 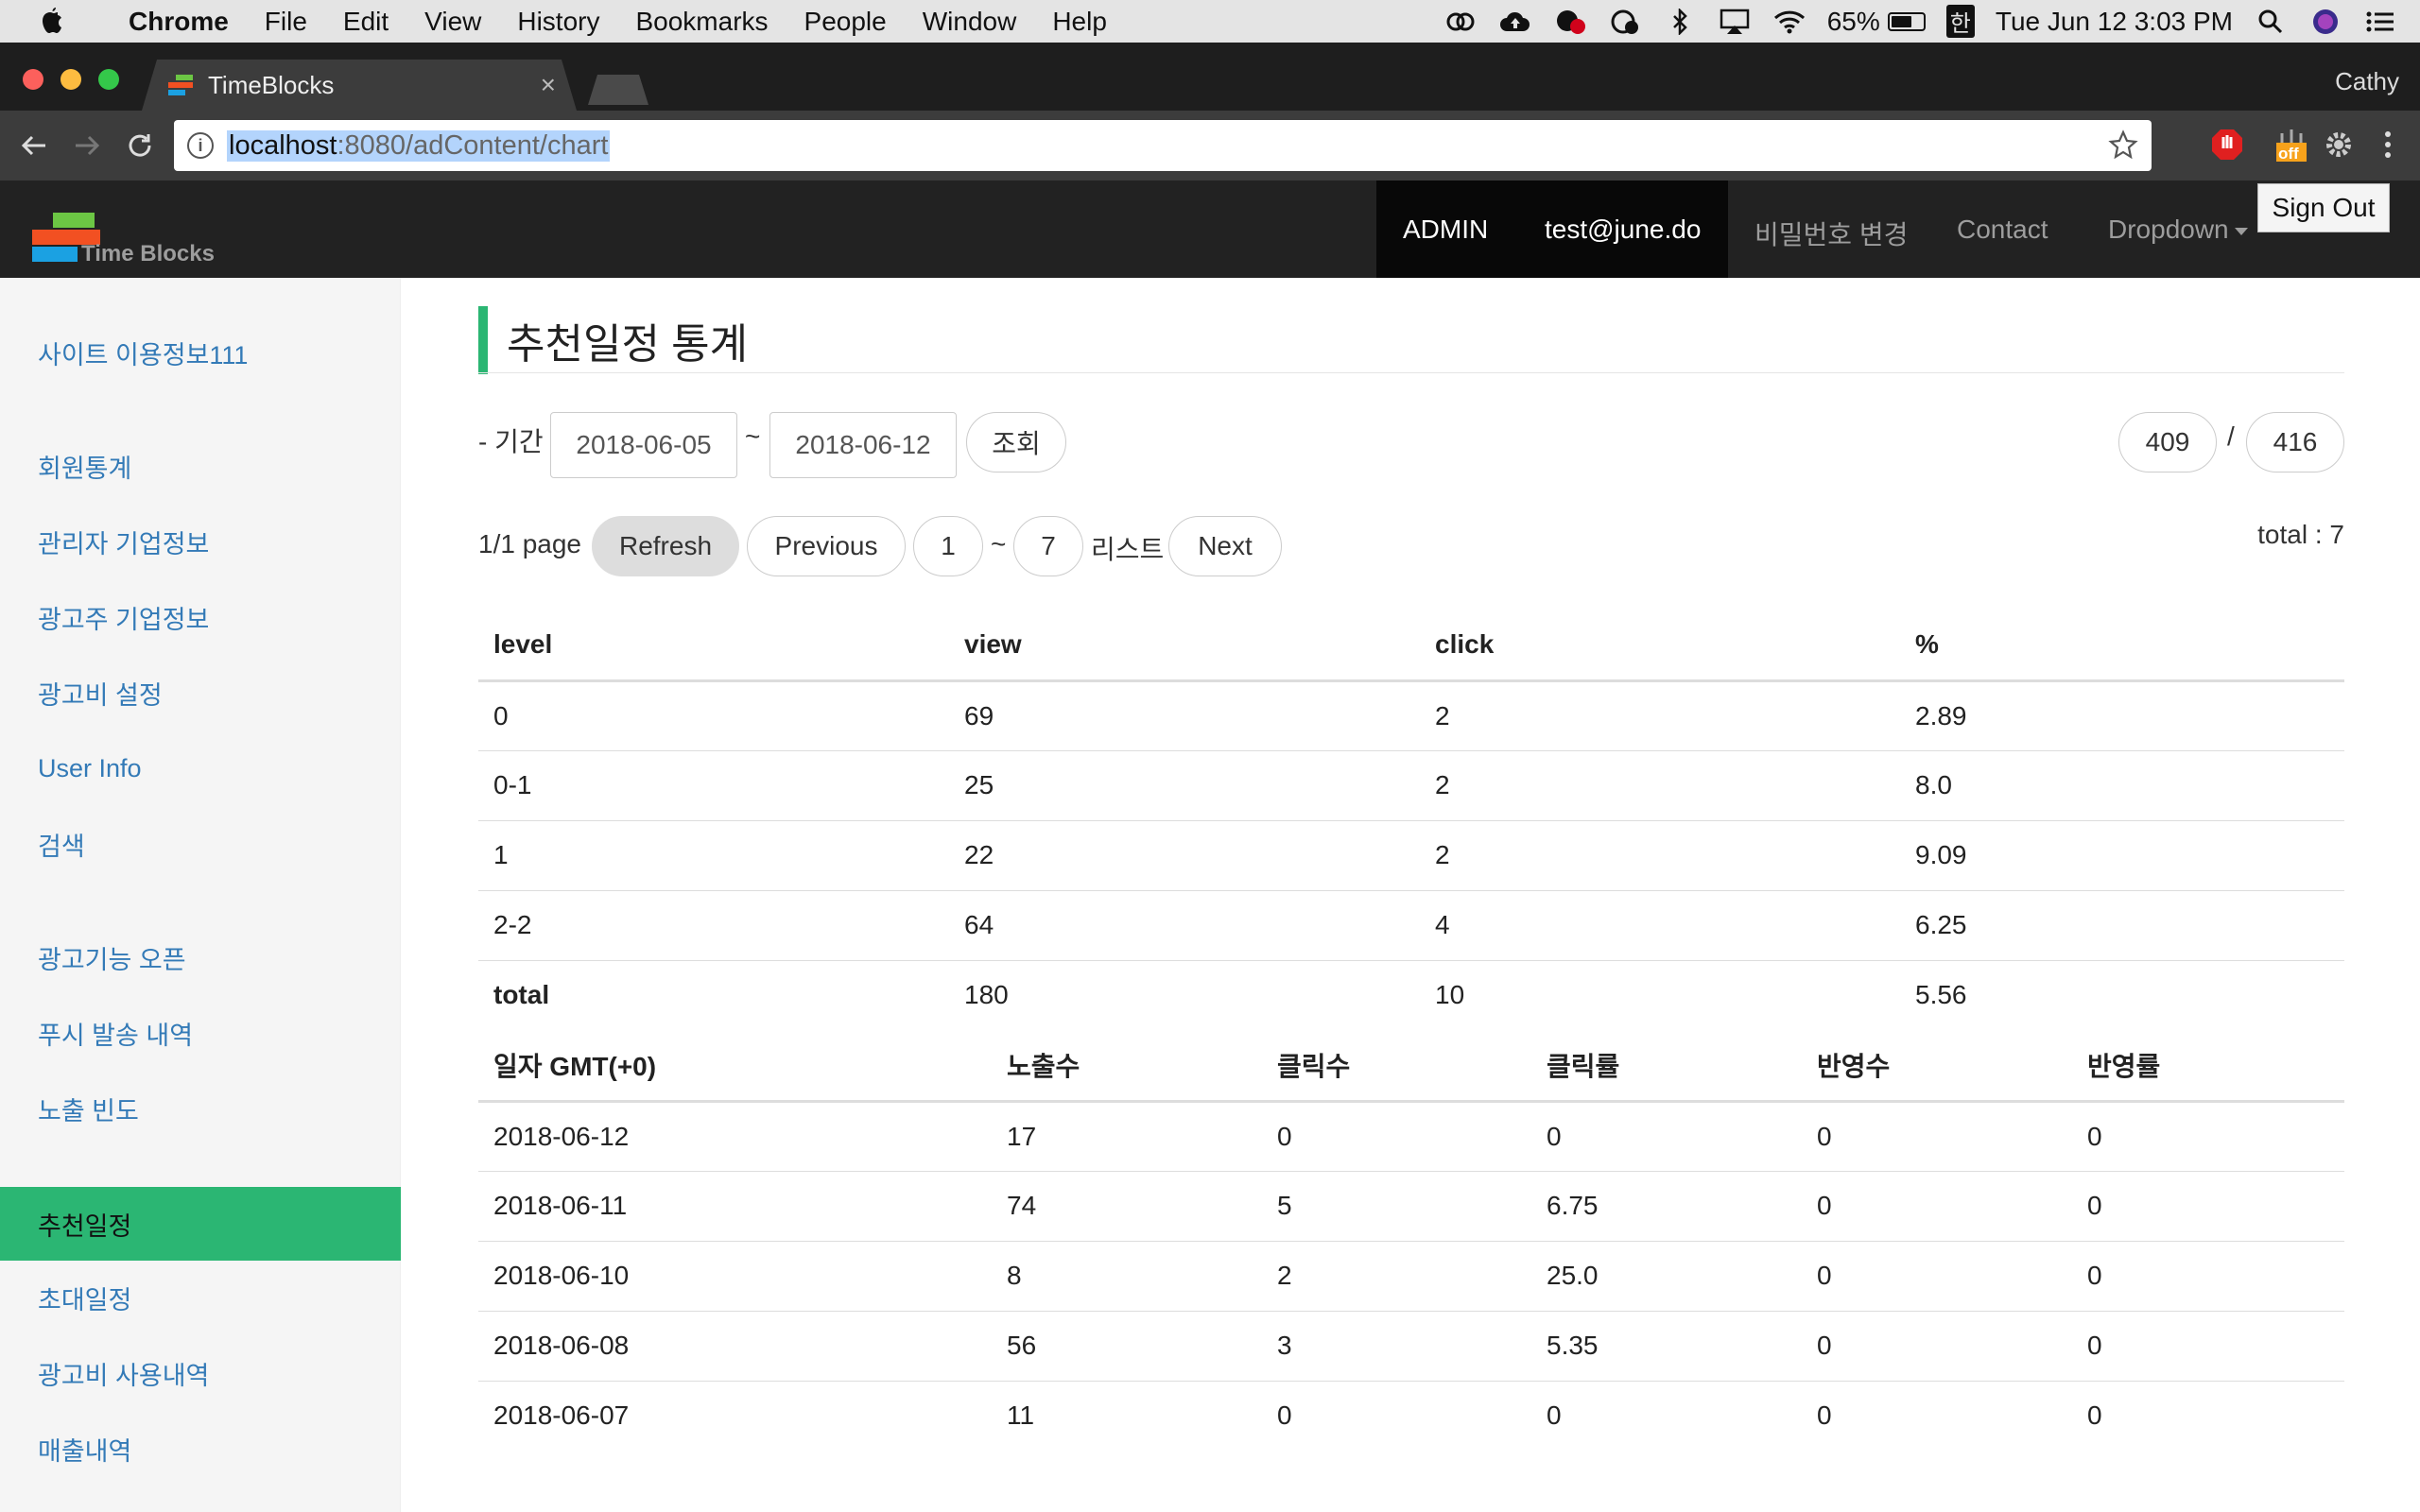 What do you see at coordinates (2323, 207) in the screenshot?
I see `sign-out-button: Sign Out` at bounding box center [2323, 207].